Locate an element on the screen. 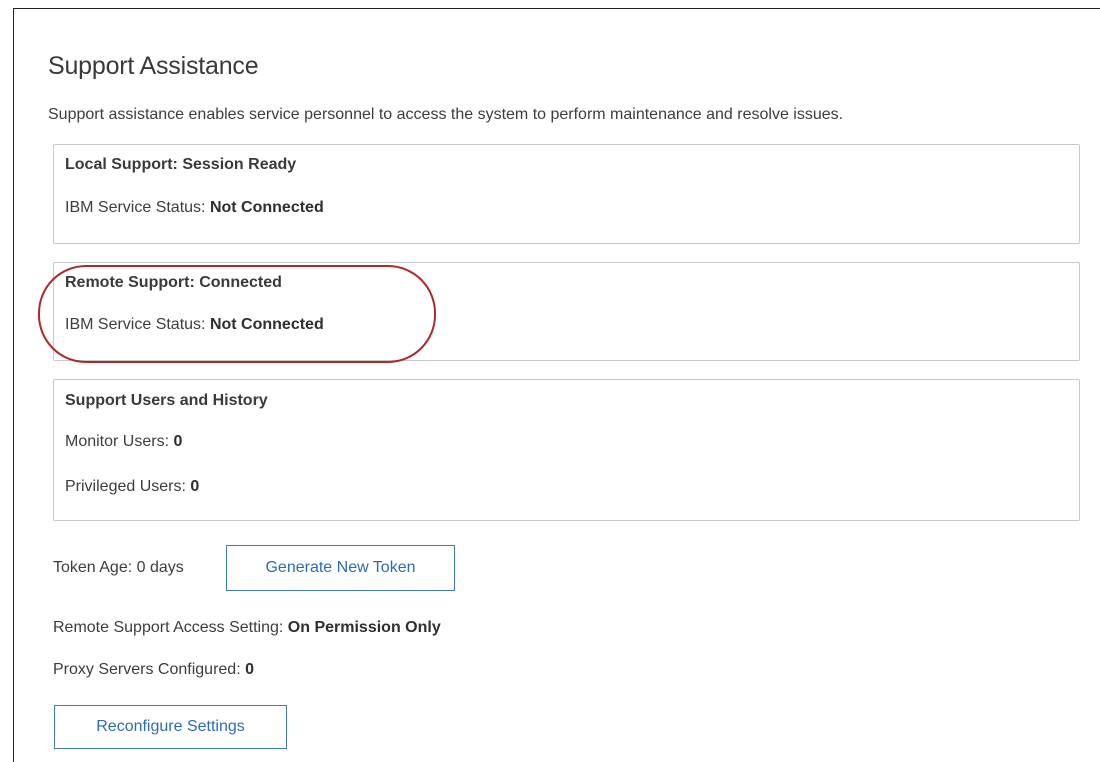 This screenshot has height=762, width=1100. window-left-border is located at coordinates (13, 385).